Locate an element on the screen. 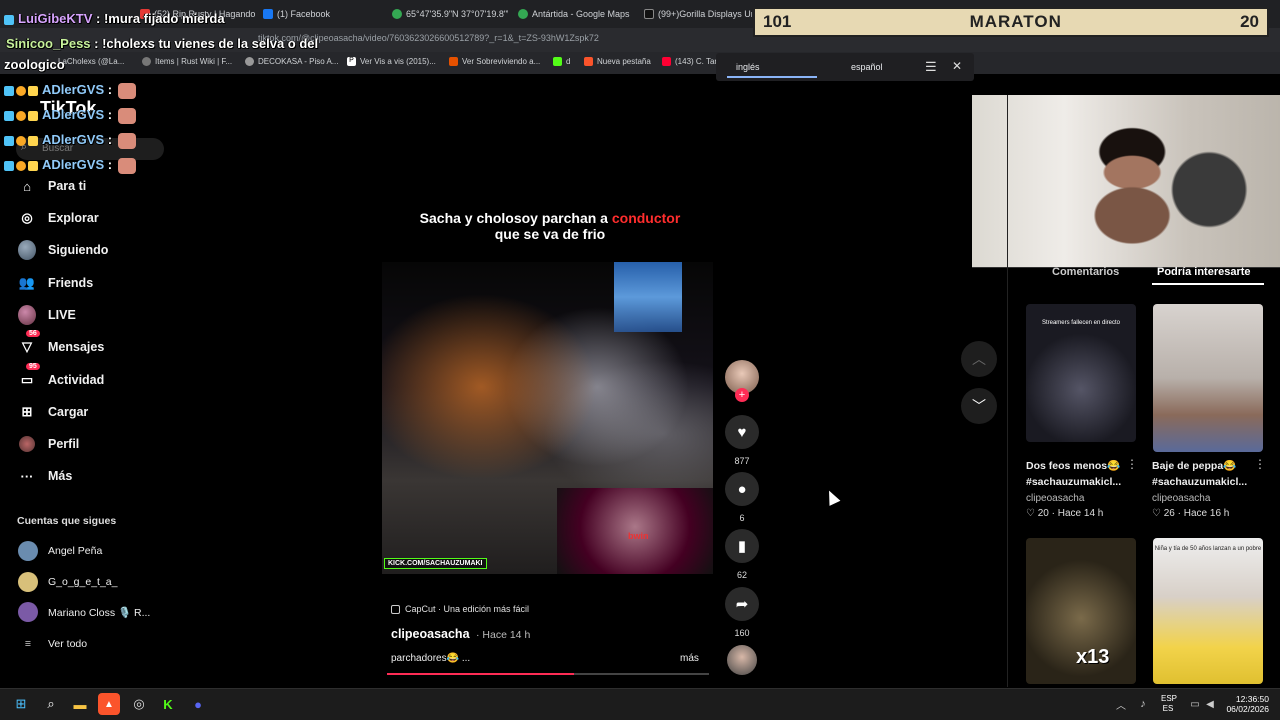 The height and width of the screenshot is (720, 1280). more-button: más is located at coordinates (689, 658).